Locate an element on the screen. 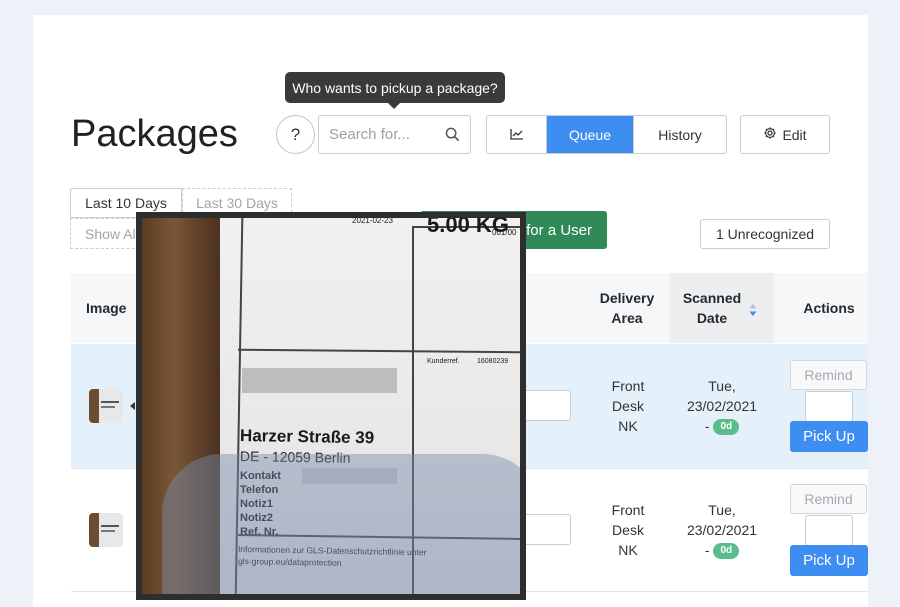 The width and height of the screenshot is (900, 607). tab-queue-label: Queue is located at coordinates (590, 134).